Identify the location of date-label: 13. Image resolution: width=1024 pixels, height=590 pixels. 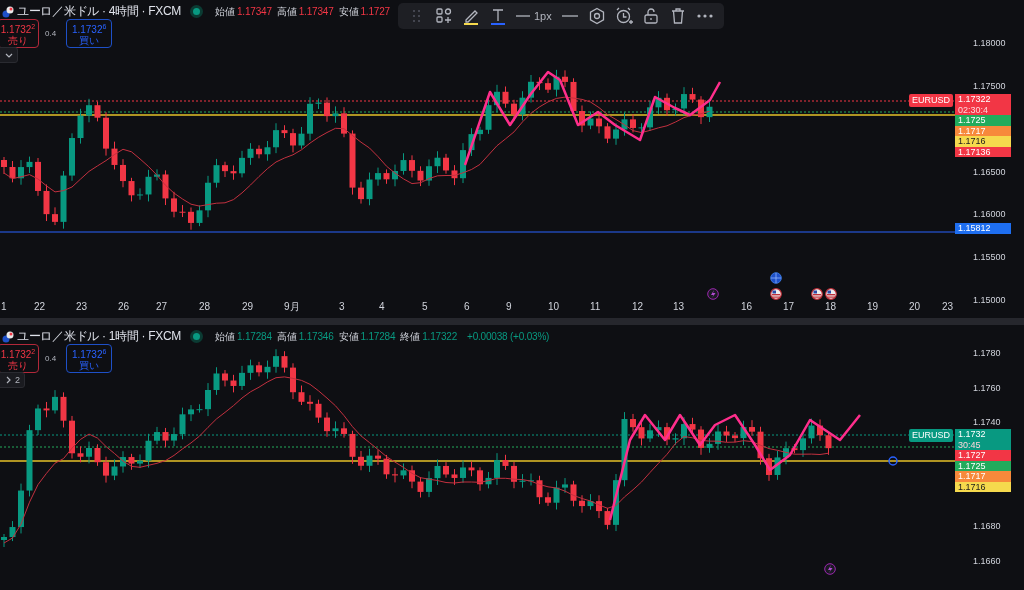
(679, 307).